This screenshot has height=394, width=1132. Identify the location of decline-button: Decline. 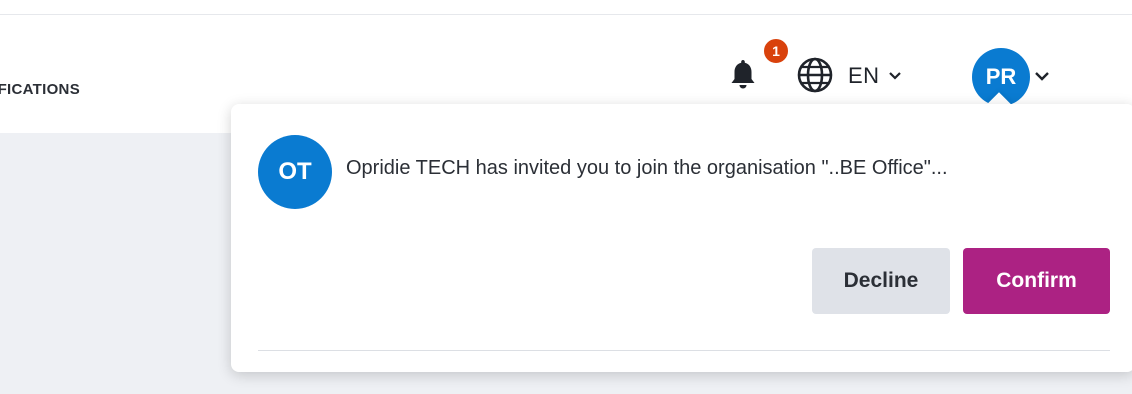
(881, 281).